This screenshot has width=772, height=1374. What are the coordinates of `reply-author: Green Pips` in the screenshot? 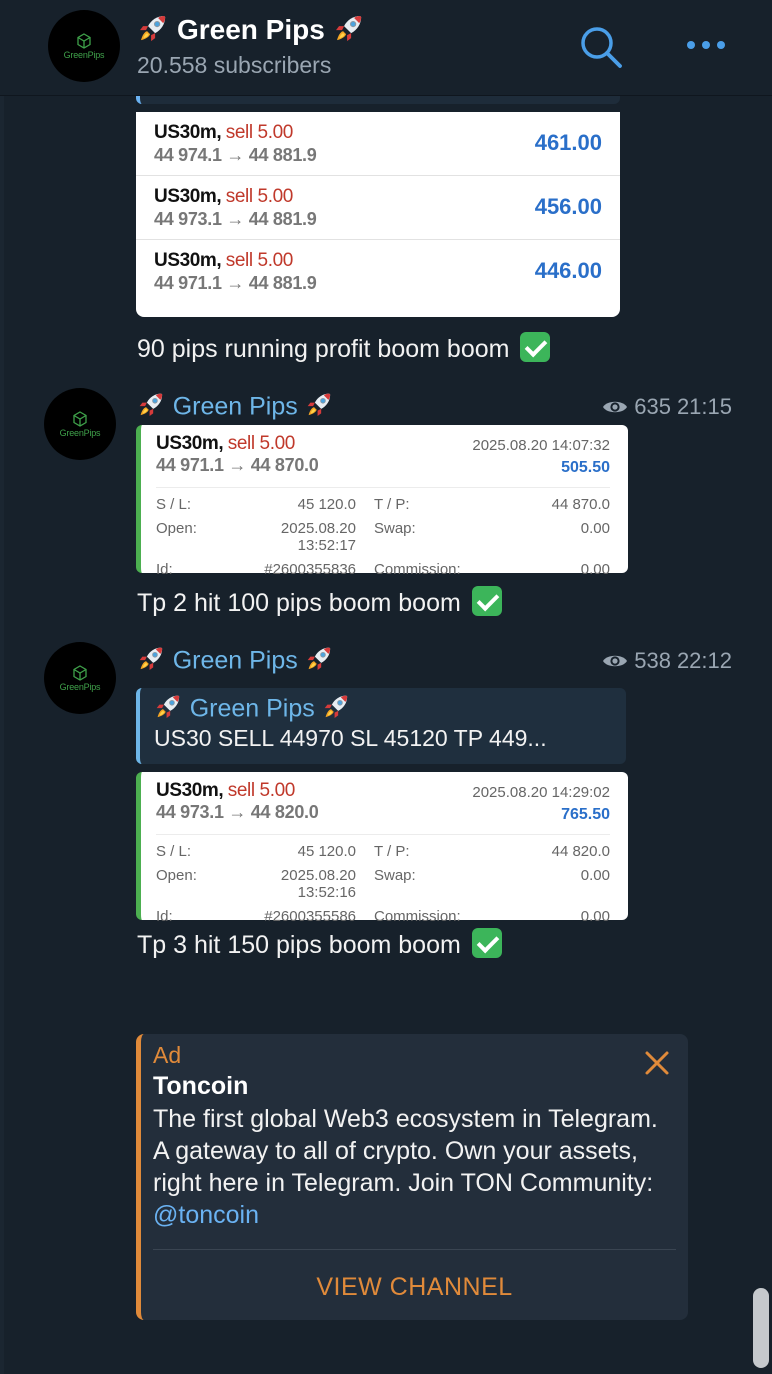 It's located at (390, 707).